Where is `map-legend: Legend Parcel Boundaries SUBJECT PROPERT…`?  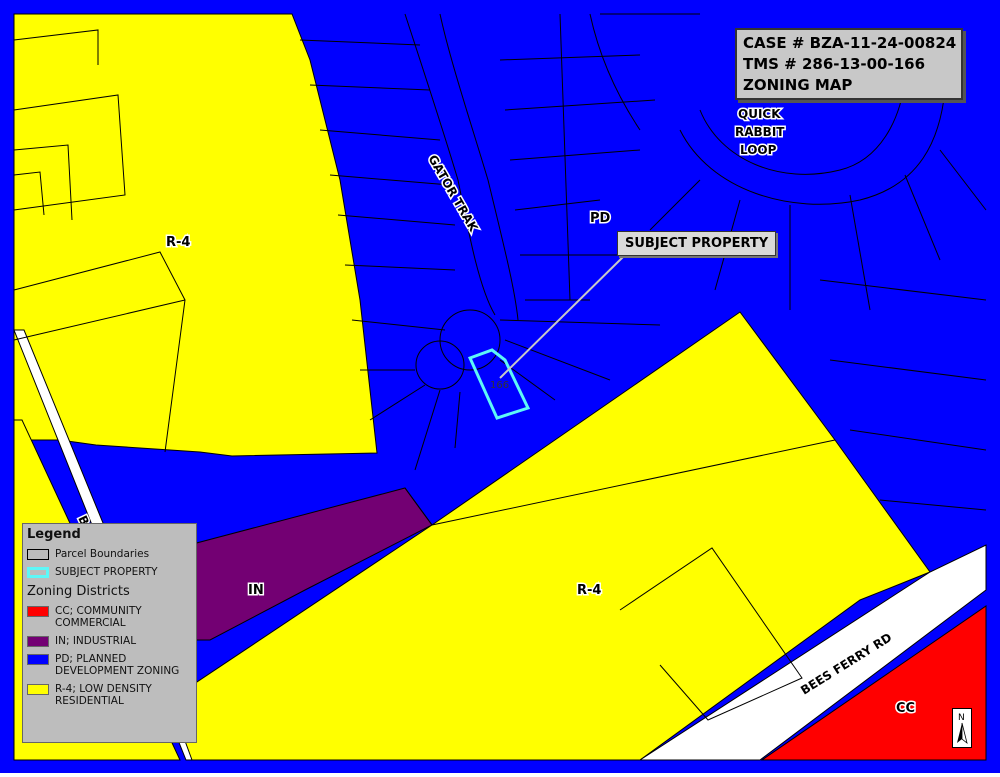 map-legend: Legend Parcel Boundaries SUBJECT PROPERT… is located at coordinates (109, 633).